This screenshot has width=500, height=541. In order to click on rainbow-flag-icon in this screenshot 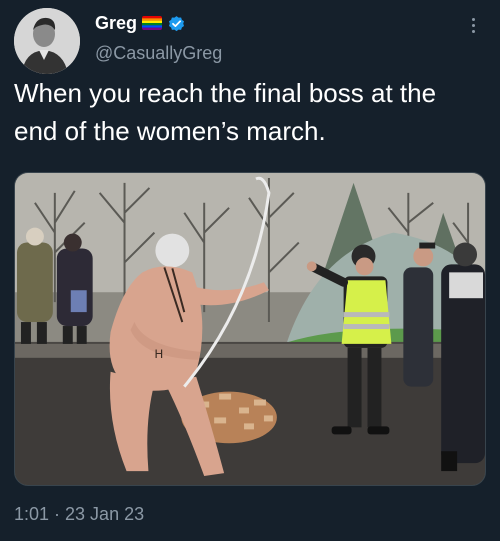, I will do `click(152, 23)`.